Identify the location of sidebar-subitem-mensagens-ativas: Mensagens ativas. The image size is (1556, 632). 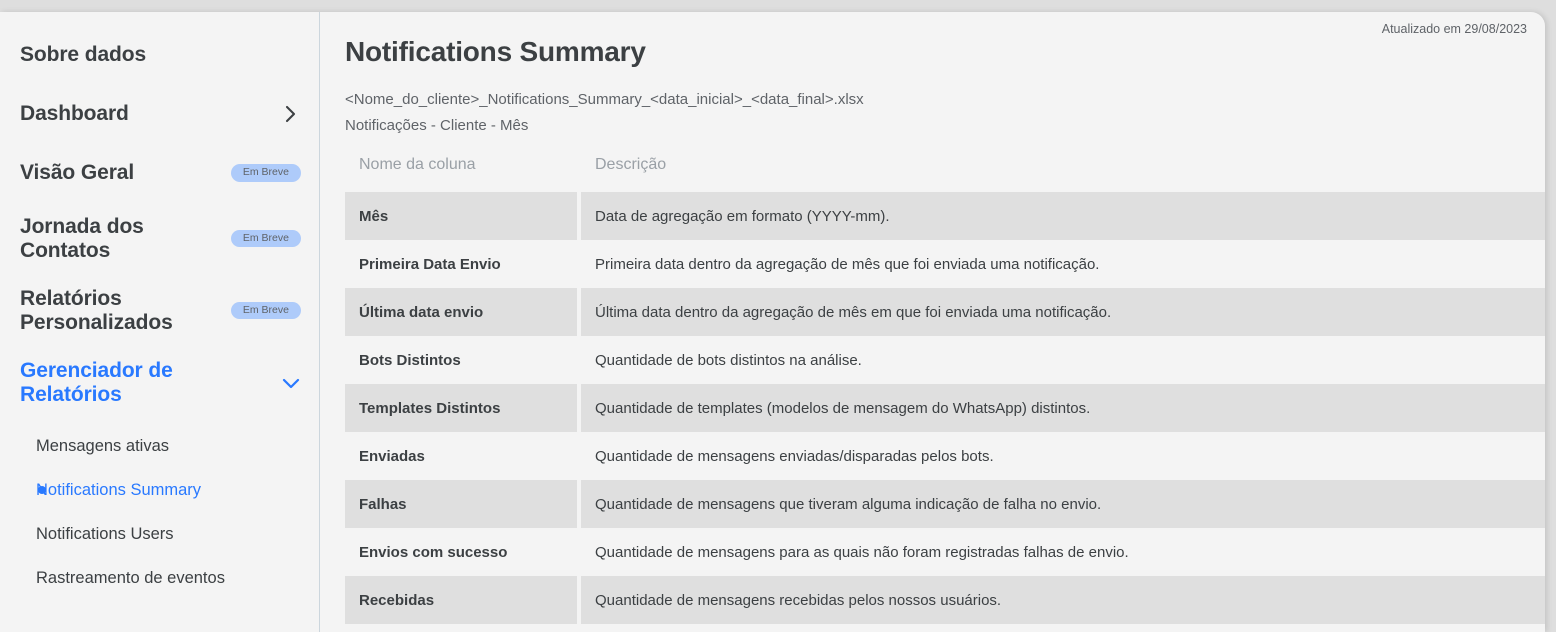
(160, 446).